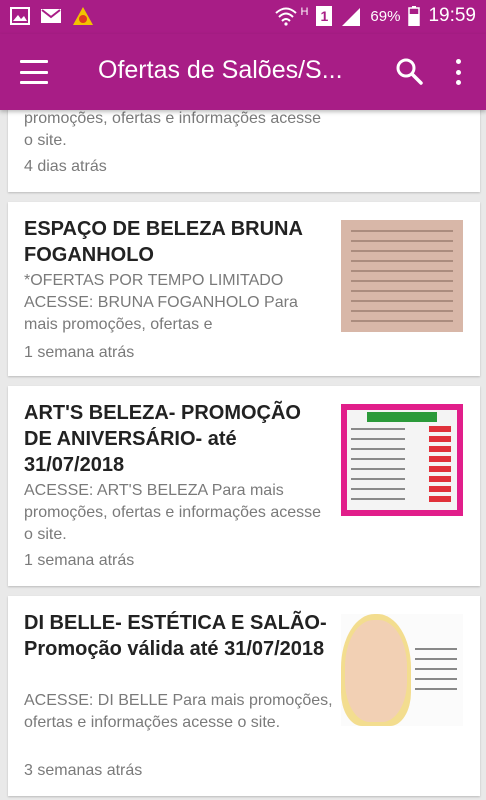 The height and width of the screenshot is (800, 486). Describe the element at coordinates (34, 72) in the screenshot. I see `menu-icon` at that location.